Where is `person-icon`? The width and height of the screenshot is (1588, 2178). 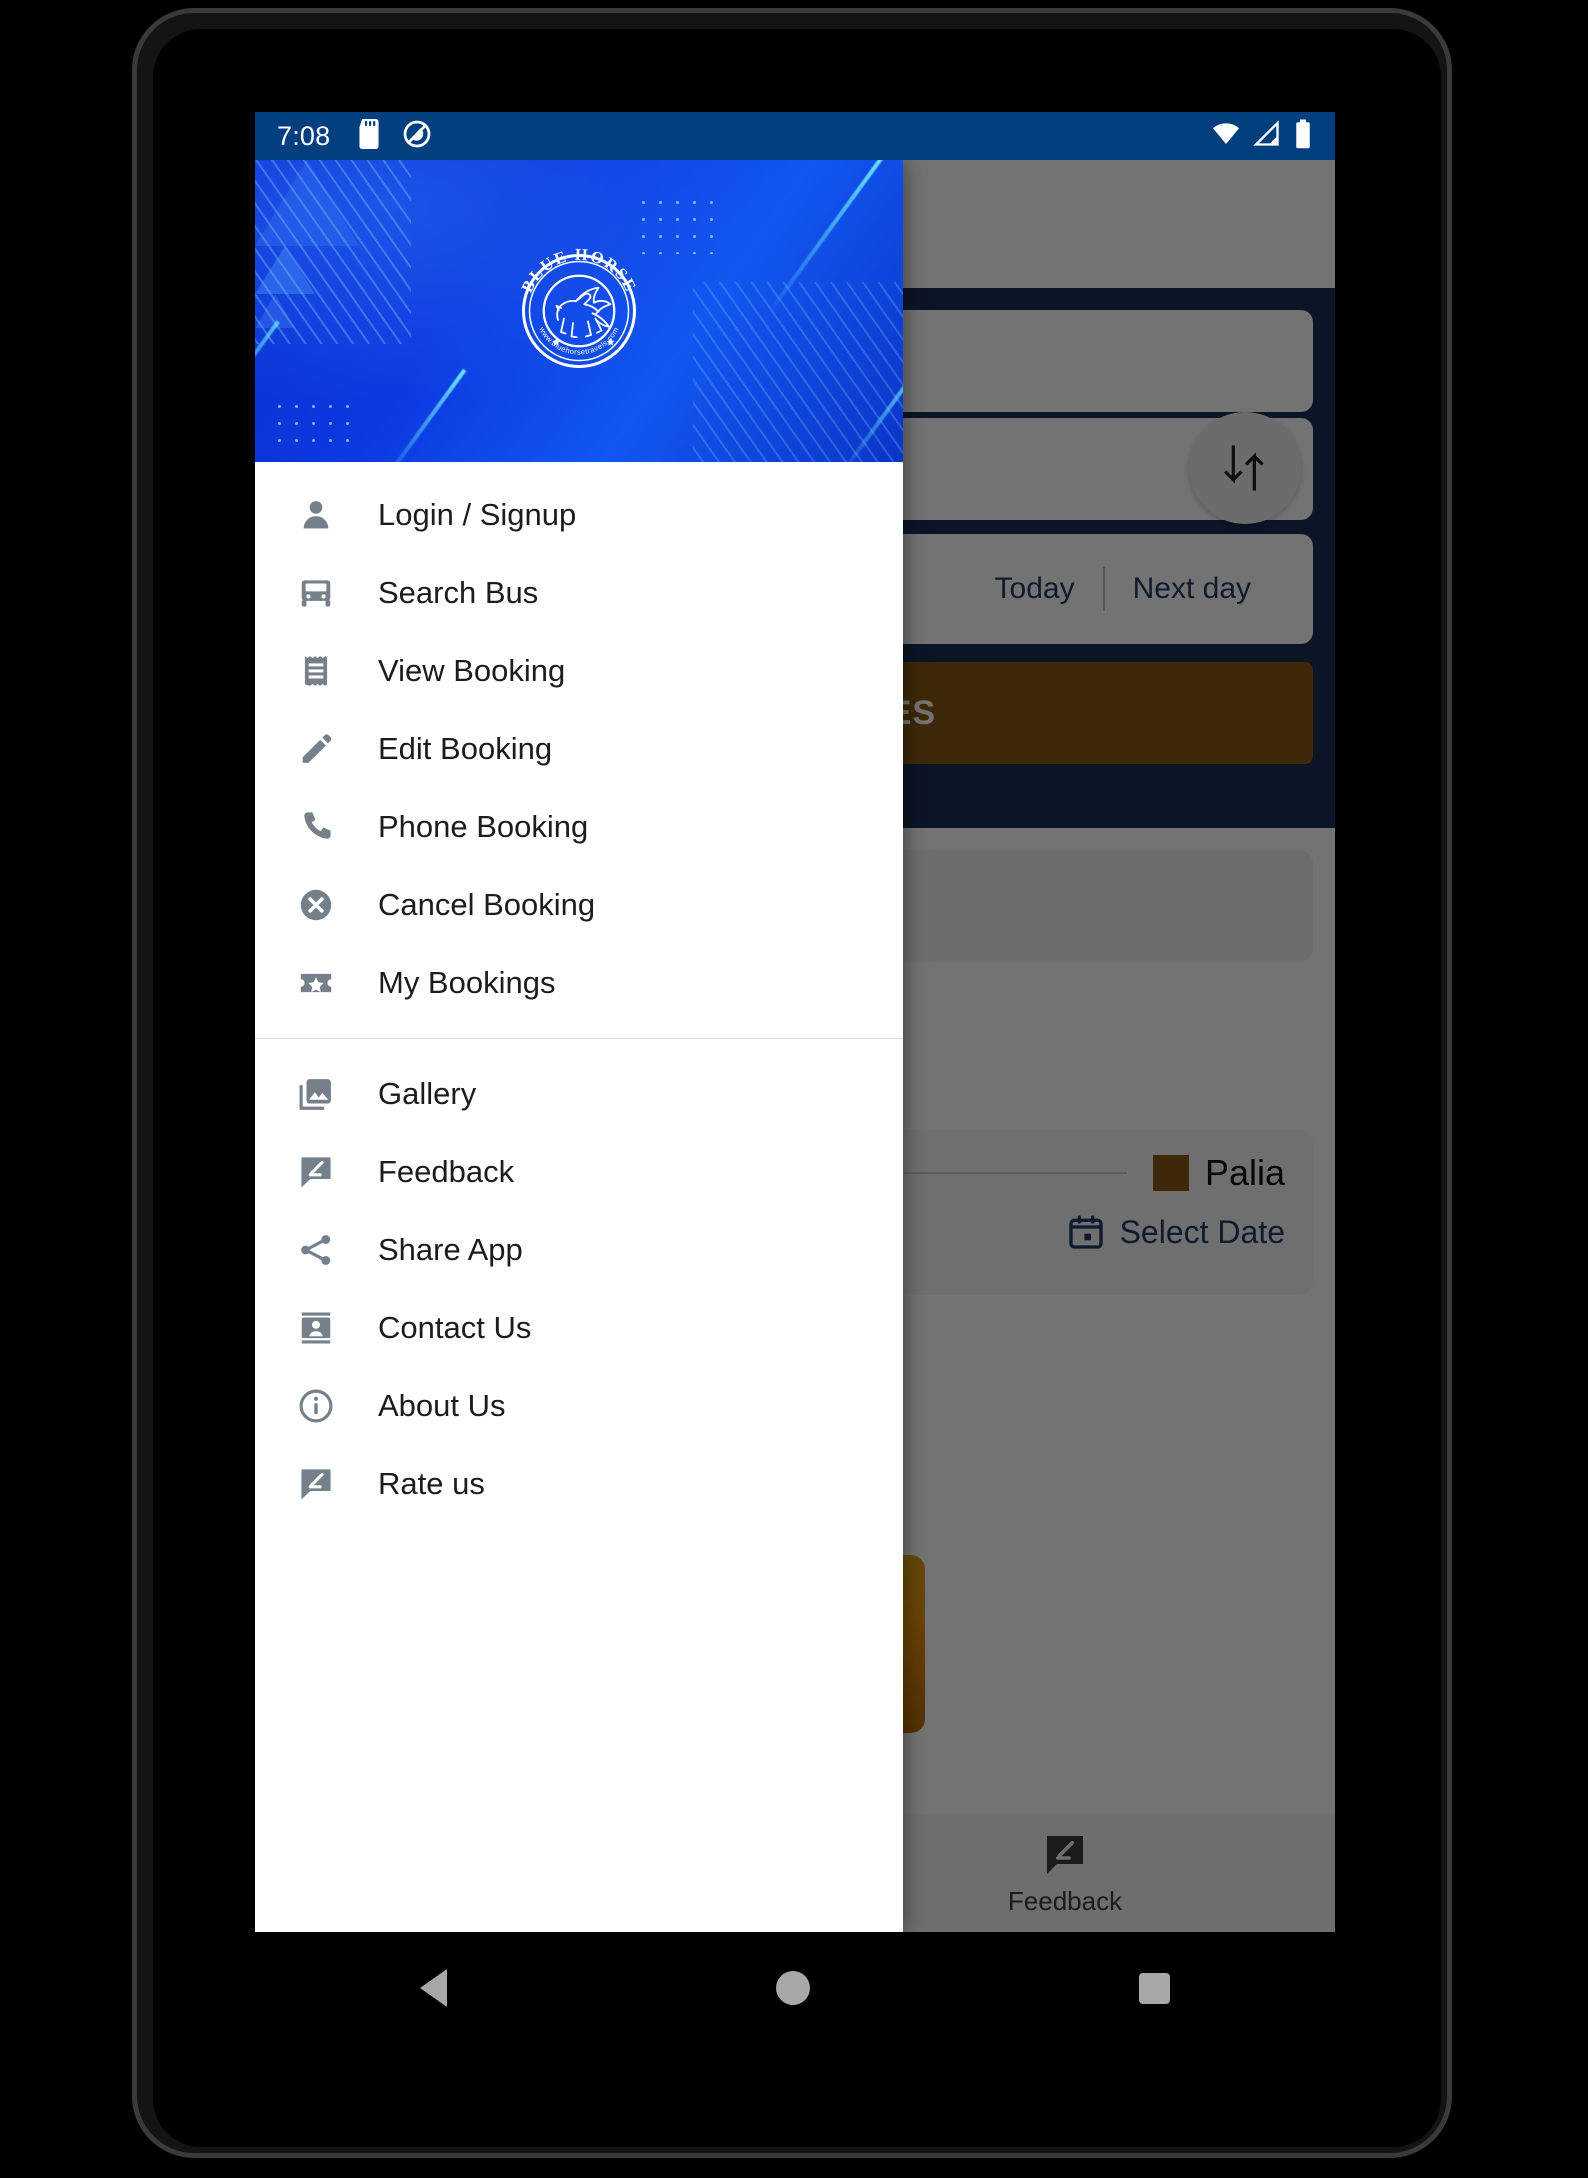 person-icon is located at coordinates (316, 515).